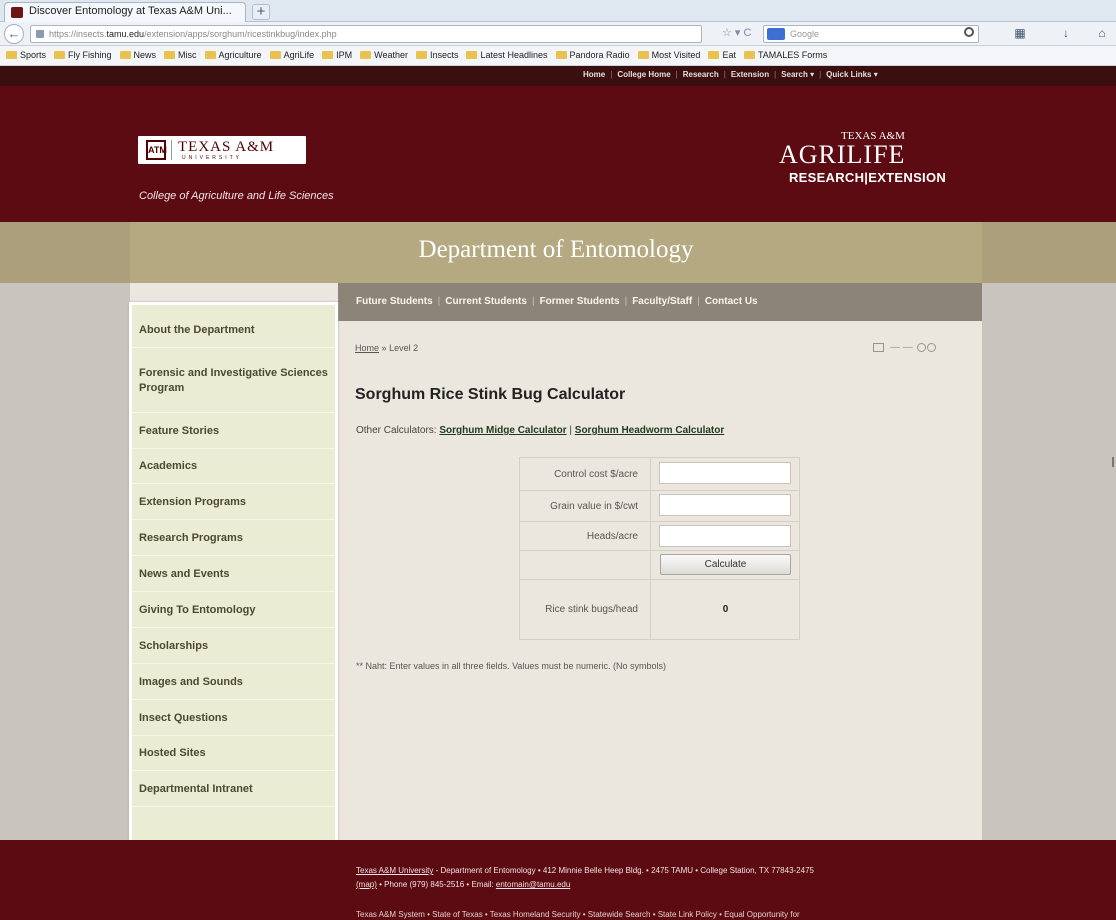 The image size is (1116, 920). I want to click on back-arrow-icon: ←, so click(14, 34).